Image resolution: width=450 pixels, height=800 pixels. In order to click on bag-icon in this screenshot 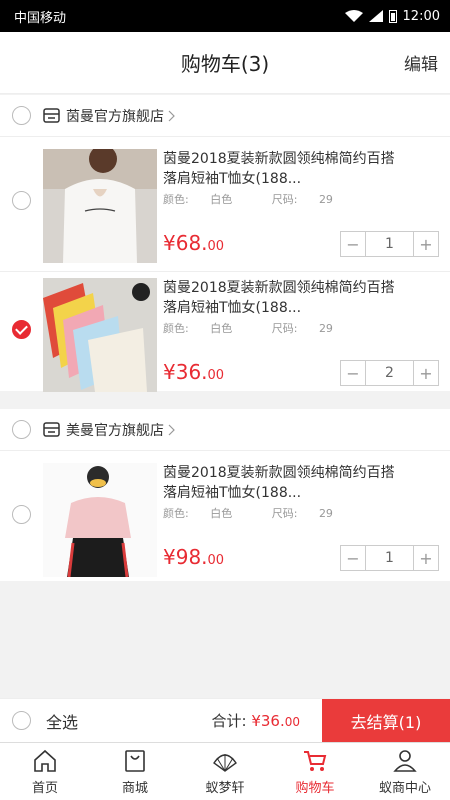, I will do `click(135, 761)`.